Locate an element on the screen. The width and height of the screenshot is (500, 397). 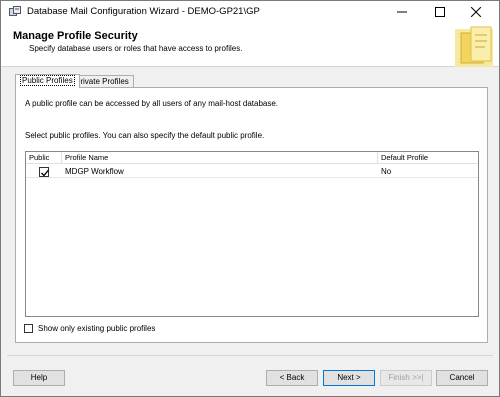
finish-button: Finish >>| is located at coordinates (406, 378).